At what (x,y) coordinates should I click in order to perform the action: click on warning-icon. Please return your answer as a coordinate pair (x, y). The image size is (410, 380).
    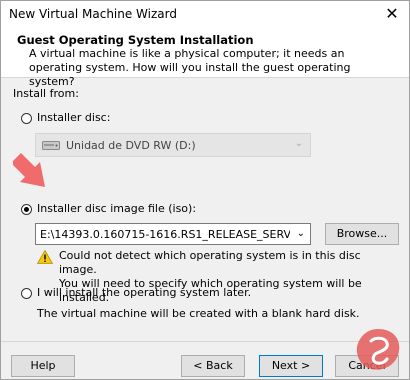
    Looking at the image, I should click on (45, 257).